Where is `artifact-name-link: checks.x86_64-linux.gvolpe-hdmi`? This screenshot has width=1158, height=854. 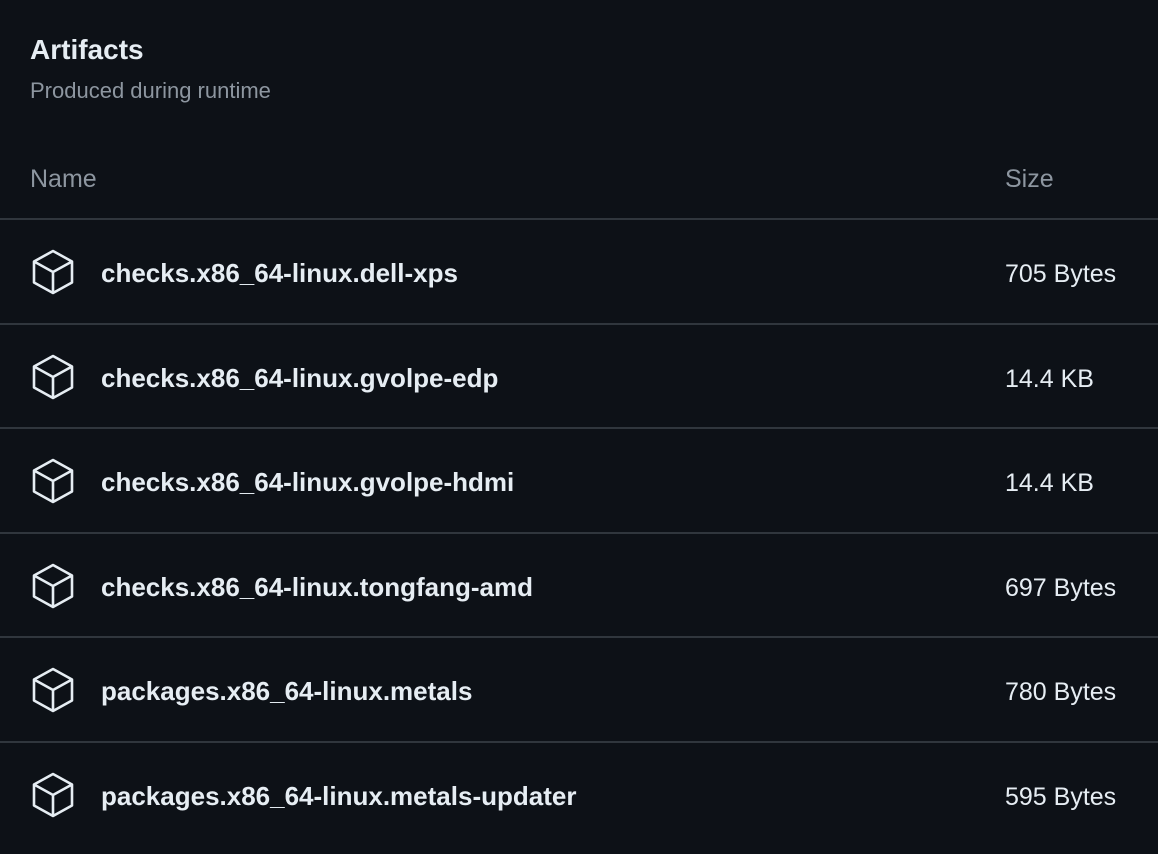 artifact-name-link: checks.x86_64-linux.gvolpe-hdmi is located at coordinates (307, 482).